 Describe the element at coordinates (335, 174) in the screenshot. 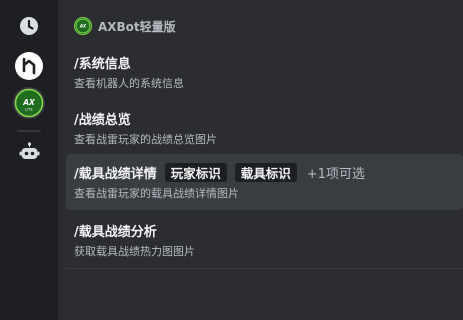

I see `more-options-label: +1项可选` at that location.